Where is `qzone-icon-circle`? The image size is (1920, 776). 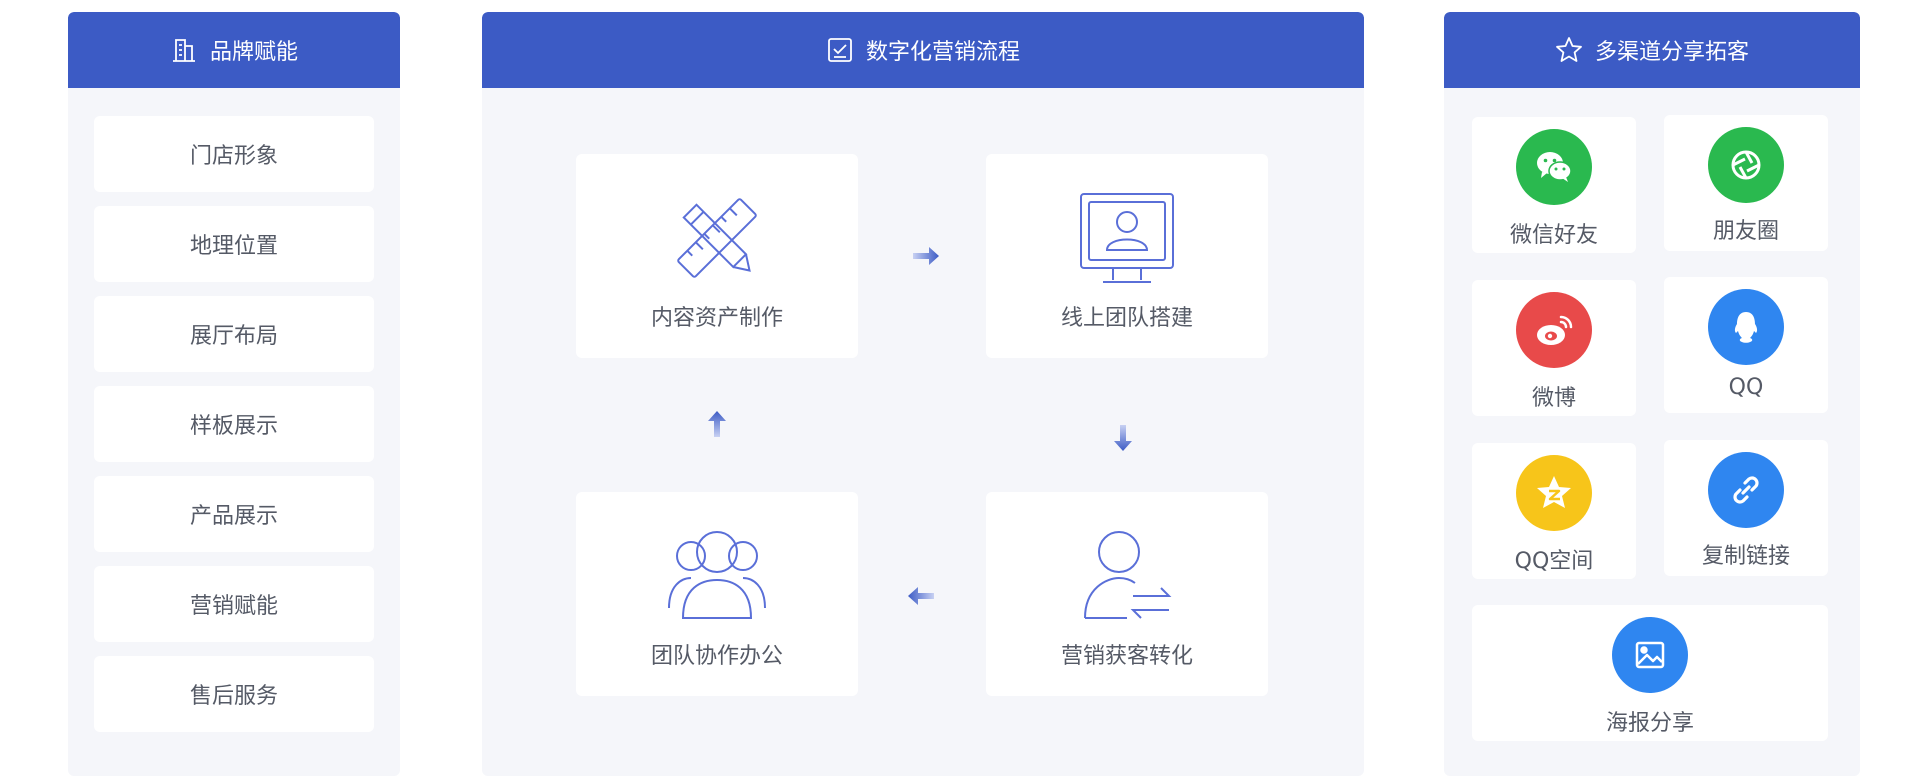
qzone-icon-circle is located at coordinates (1554, 493).